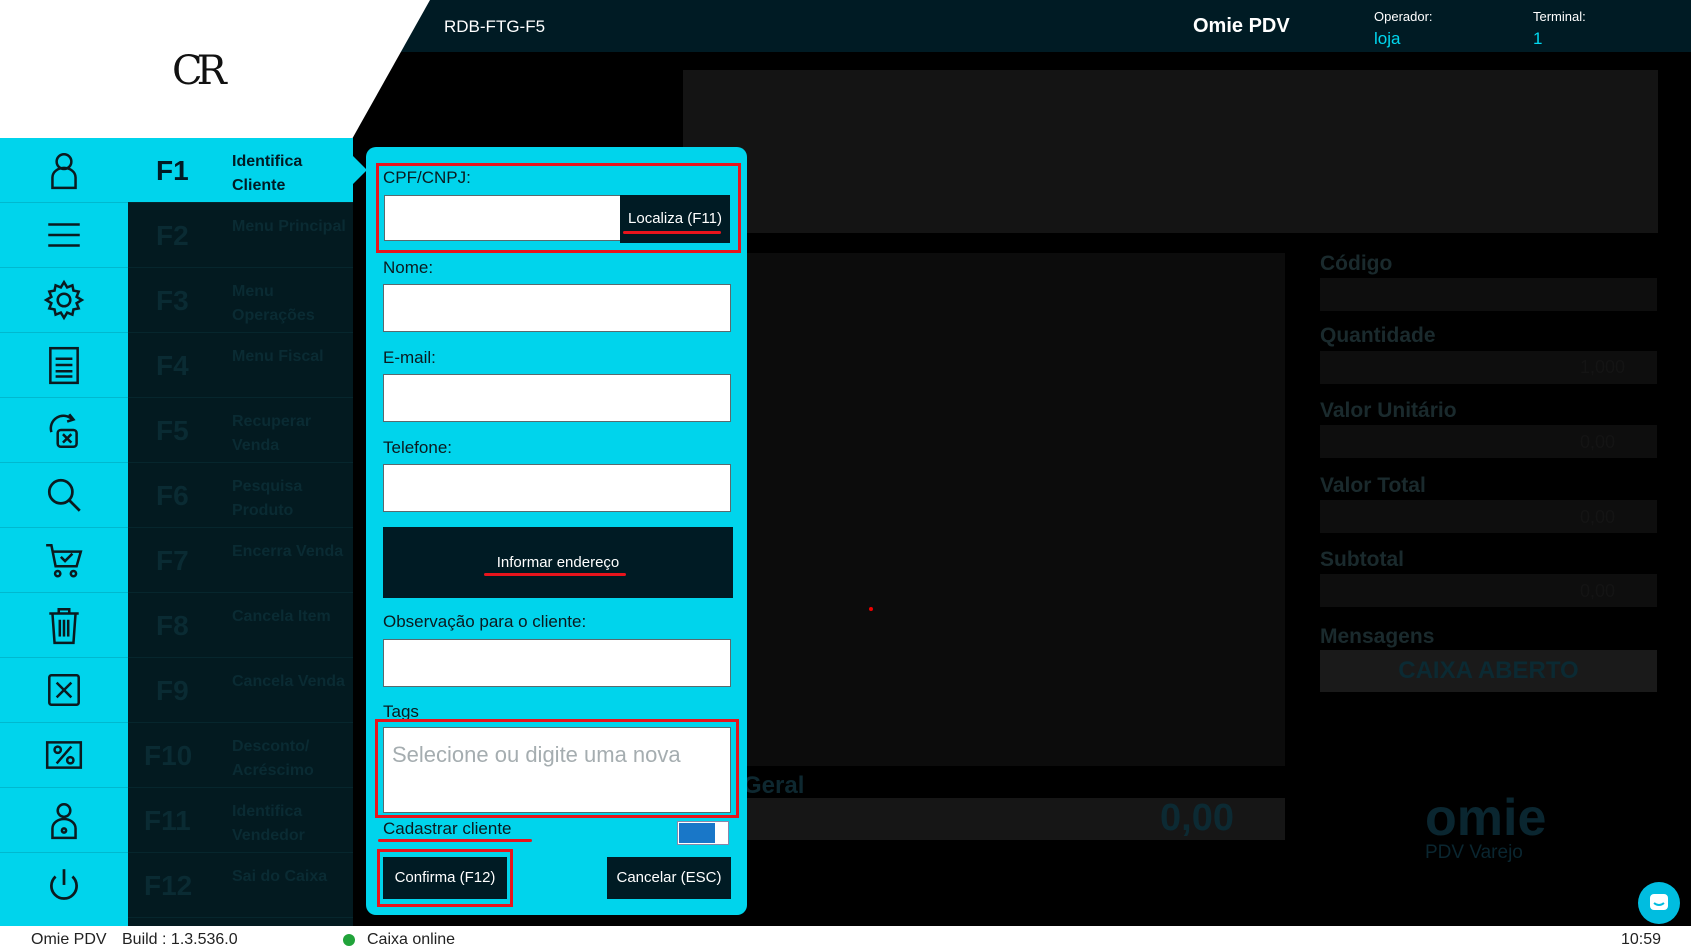 This screenshot has height=952, width=1691. I want to click on sidebar-icon-f4, so click(64, 365).